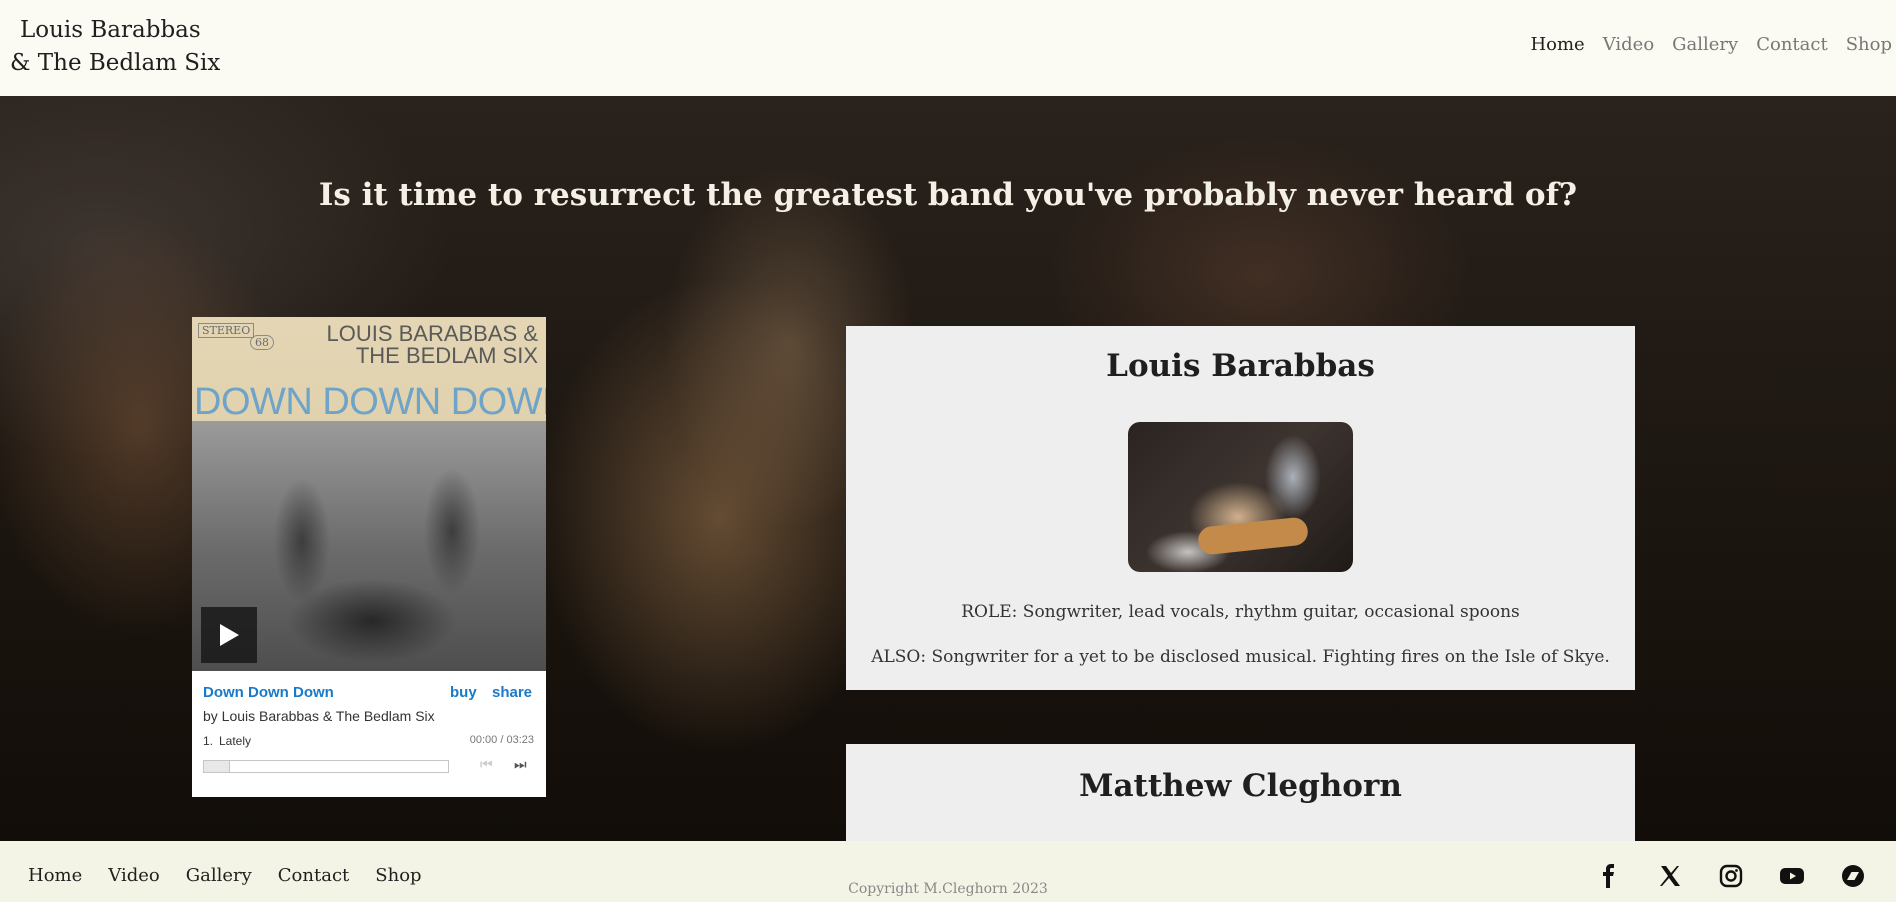  Describe the element at coordinates (432, 344) in the screenshot. I see `cover-band-name: LOUIS BARABBAS & THE BEDLAM SIX` at that location.